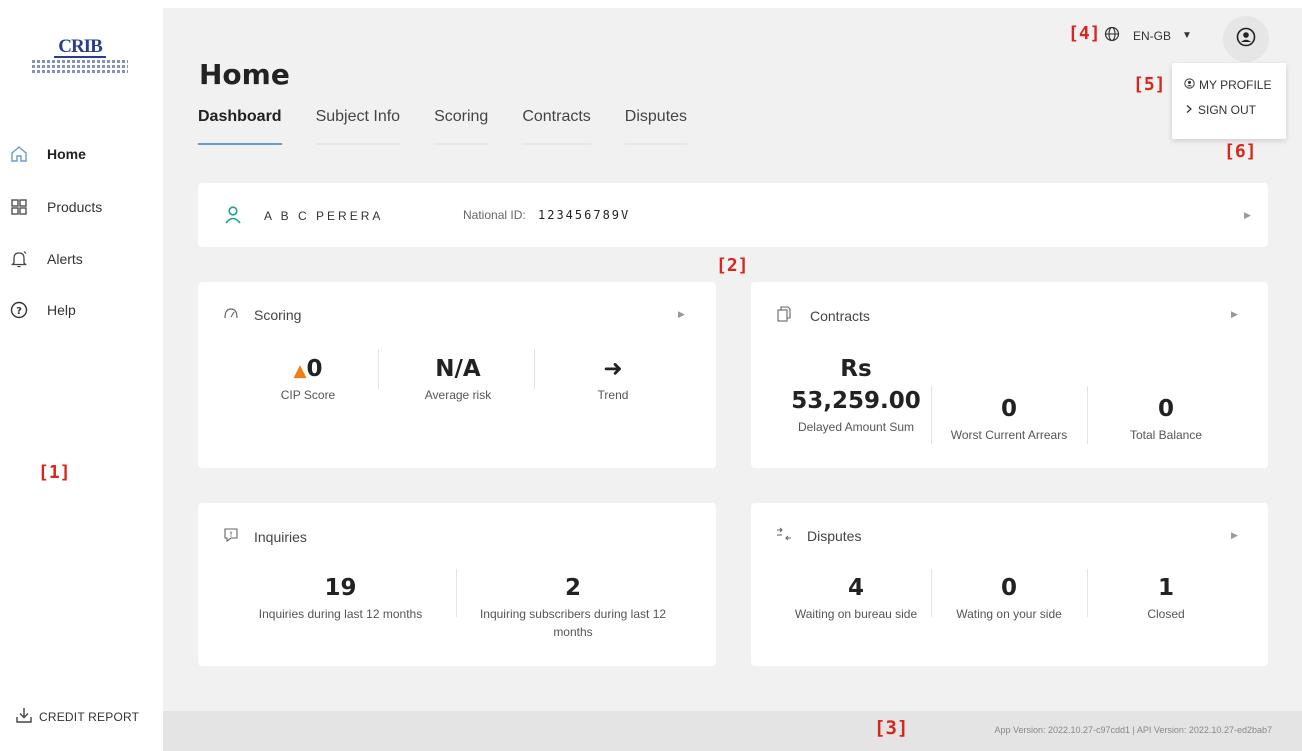 This screenshot has width=1302, height=751. Describe the element at coordinates (1166, 614) in the screenshot. I see `closed-label: Closed` at that location.